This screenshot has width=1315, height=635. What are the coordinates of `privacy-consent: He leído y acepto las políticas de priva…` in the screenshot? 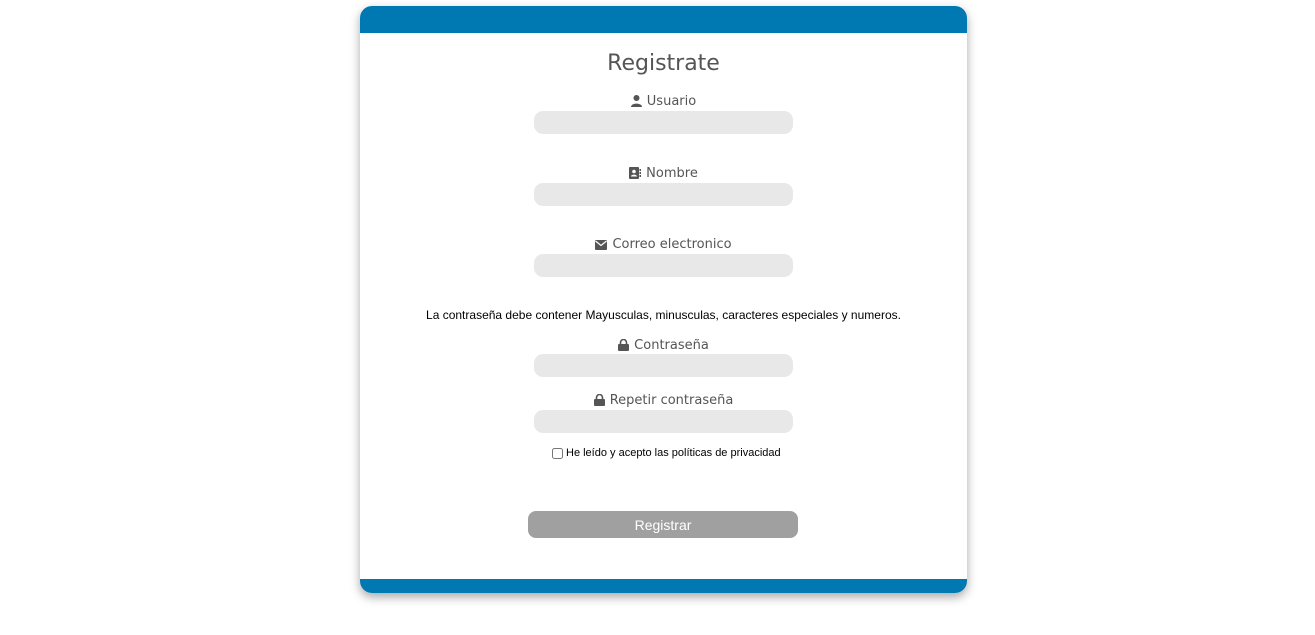 It's located at (666, 453).